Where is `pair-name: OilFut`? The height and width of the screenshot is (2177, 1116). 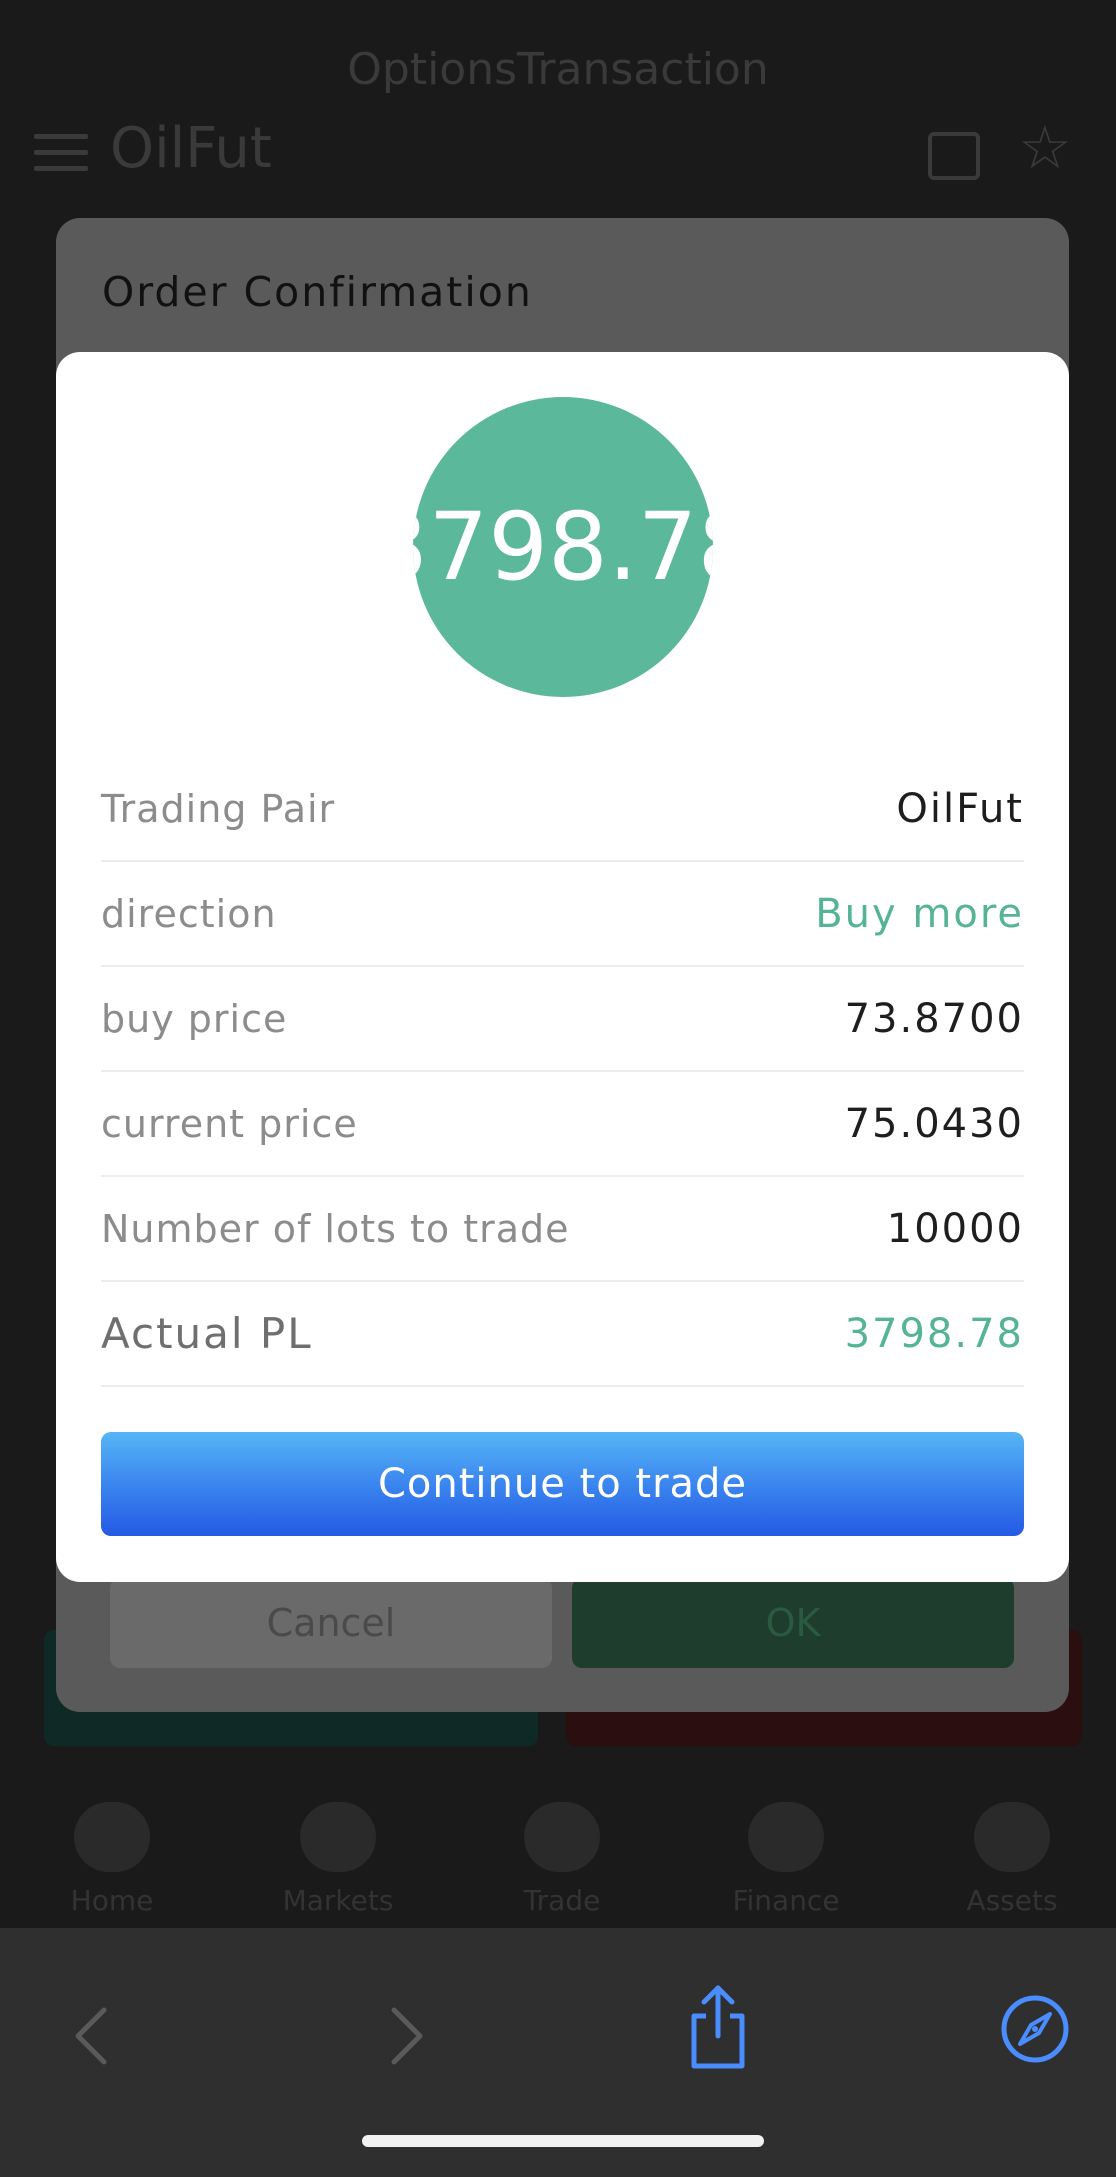
pair-name: OilFut is located at coordinates (191, 148).